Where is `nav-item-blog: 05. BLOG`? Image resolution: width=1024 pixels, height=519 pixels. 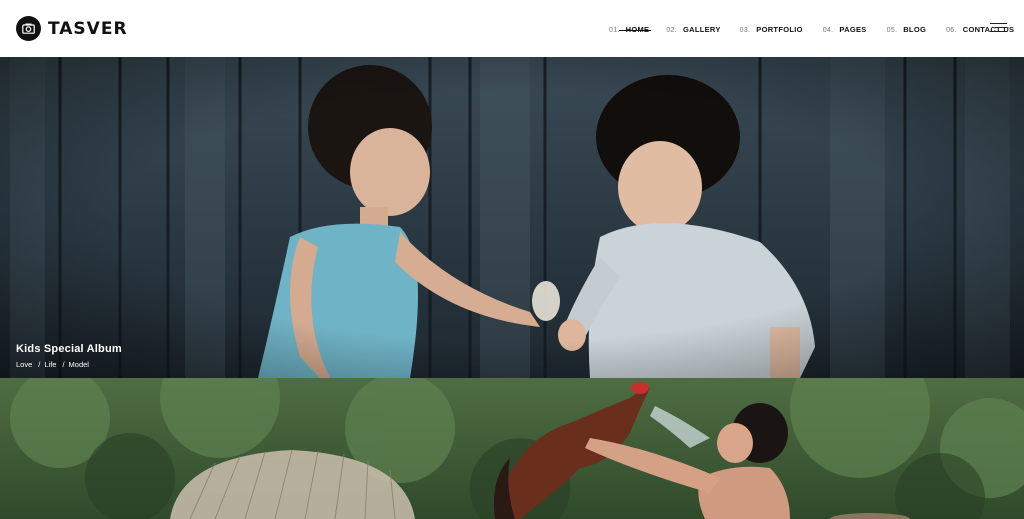 nav-item-blog: 05. BLOG is located at coordinates (907, 29).